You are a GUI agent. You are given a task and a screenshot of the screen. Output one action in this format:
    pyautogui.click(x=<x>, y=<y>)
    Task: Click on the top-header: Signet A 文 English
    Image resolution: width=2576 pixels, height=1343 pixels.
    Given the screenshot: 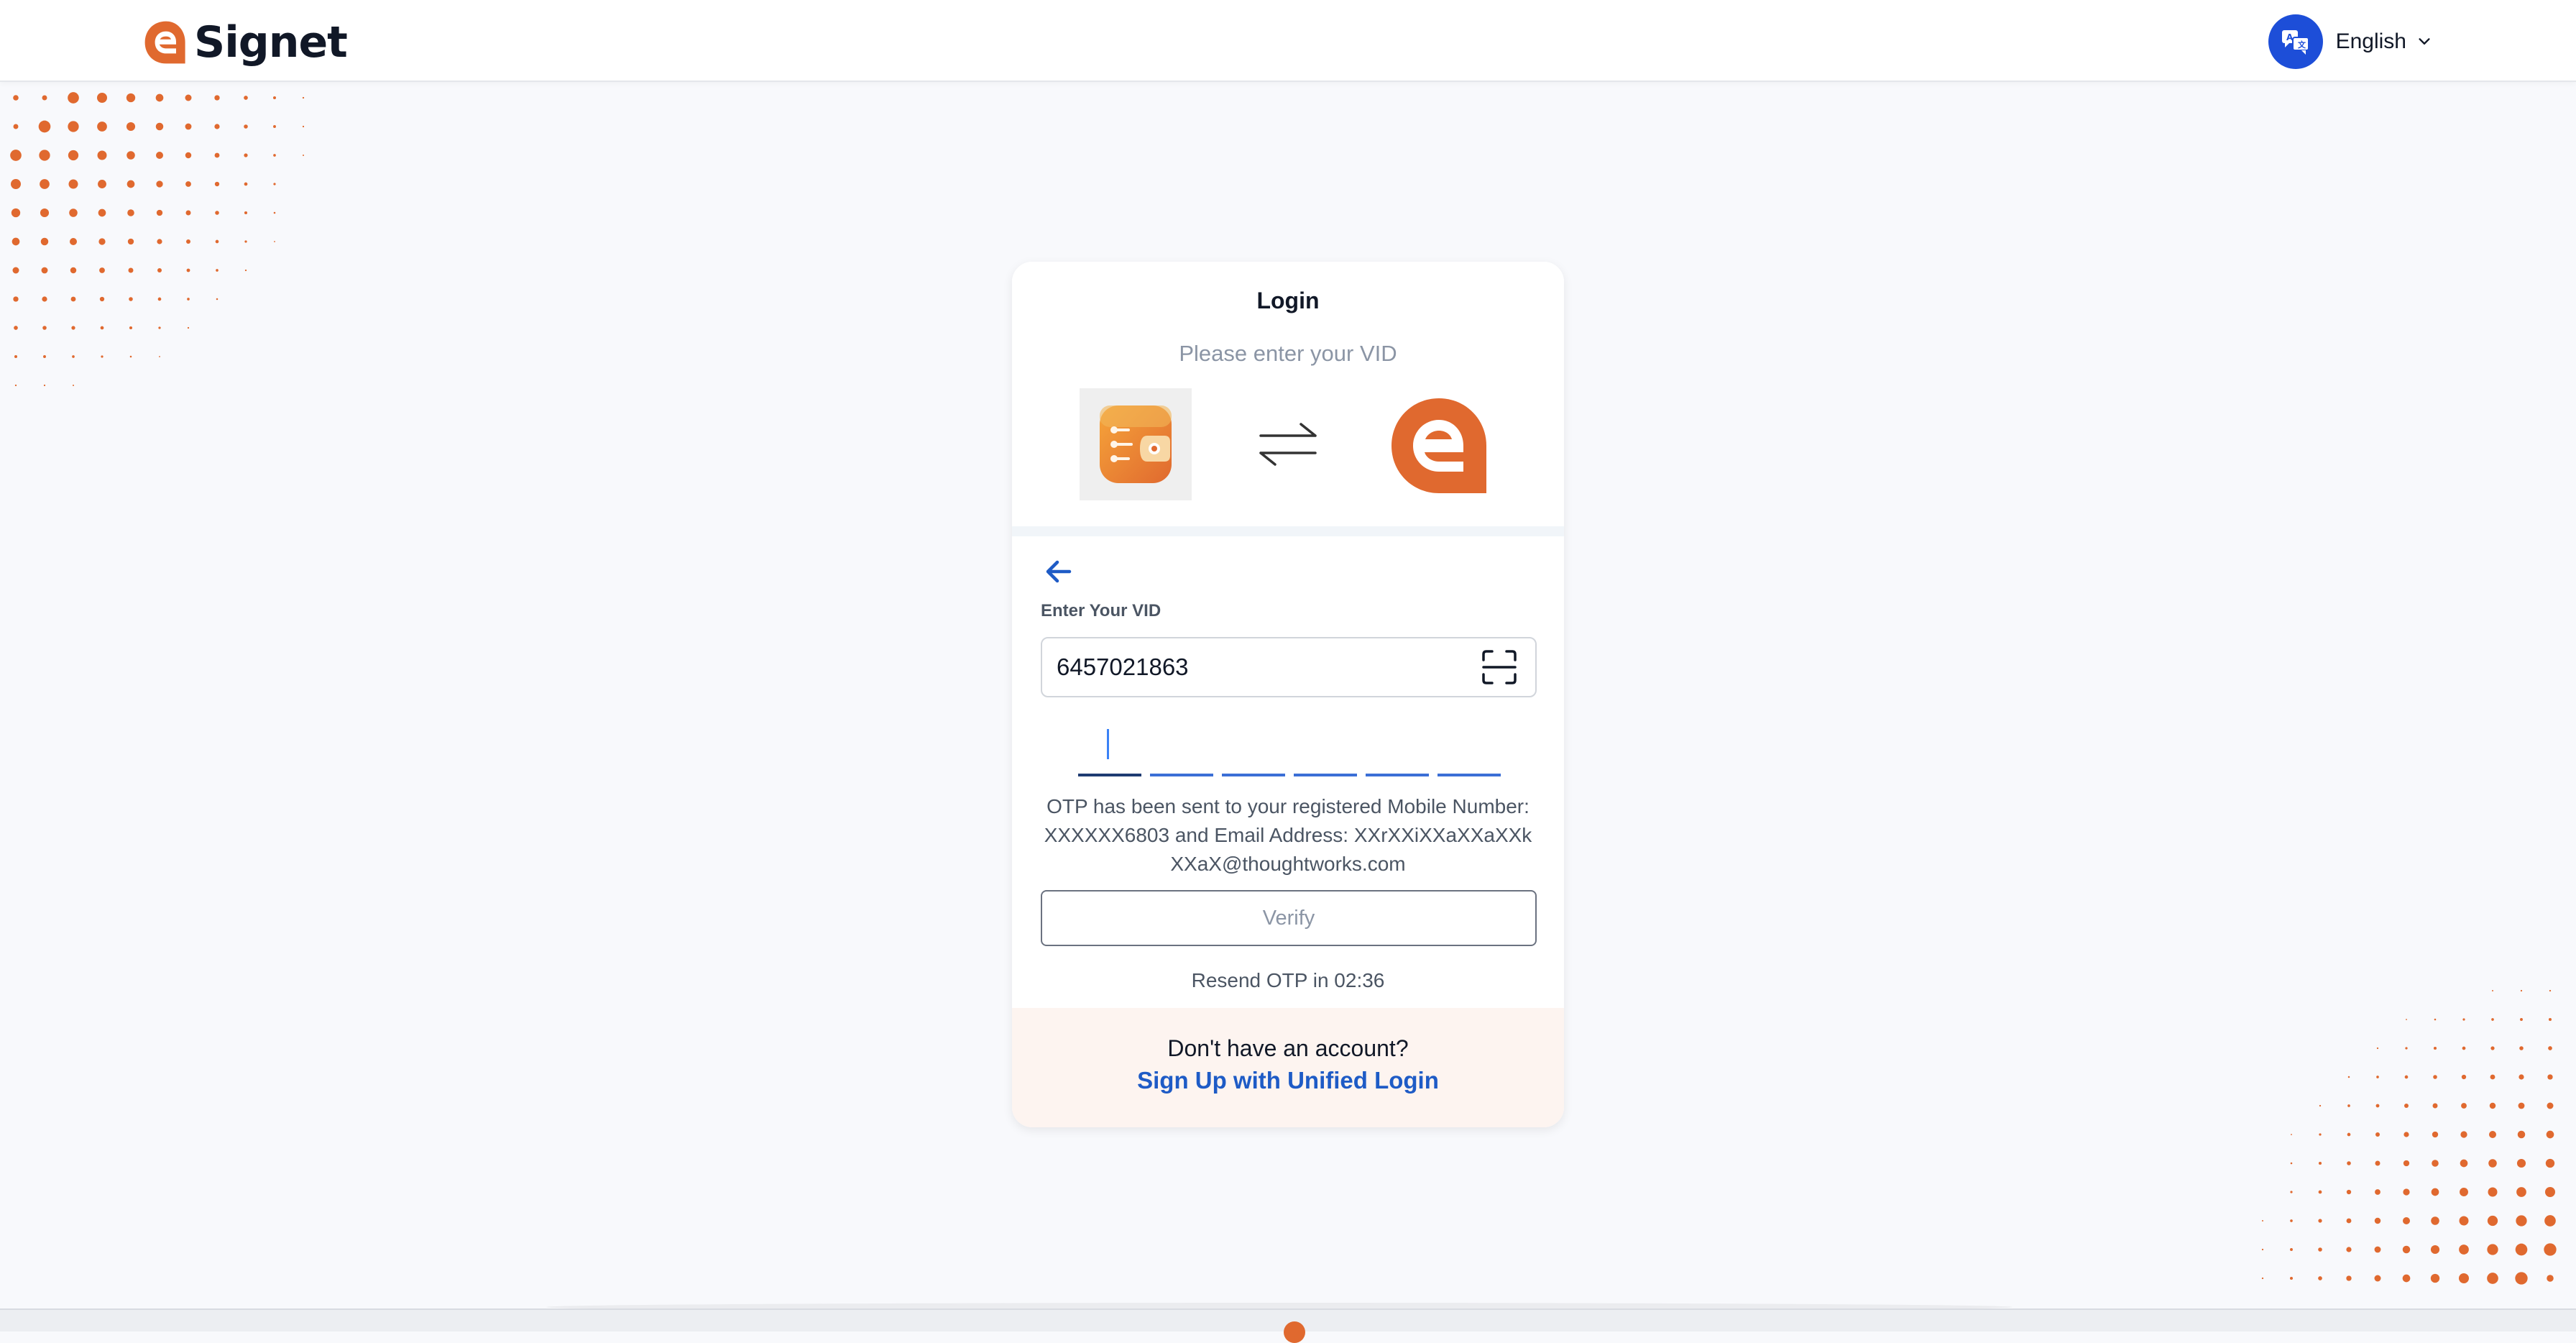 What is the action you would take?
    pyautogui.click(x=1288, y=41)
    